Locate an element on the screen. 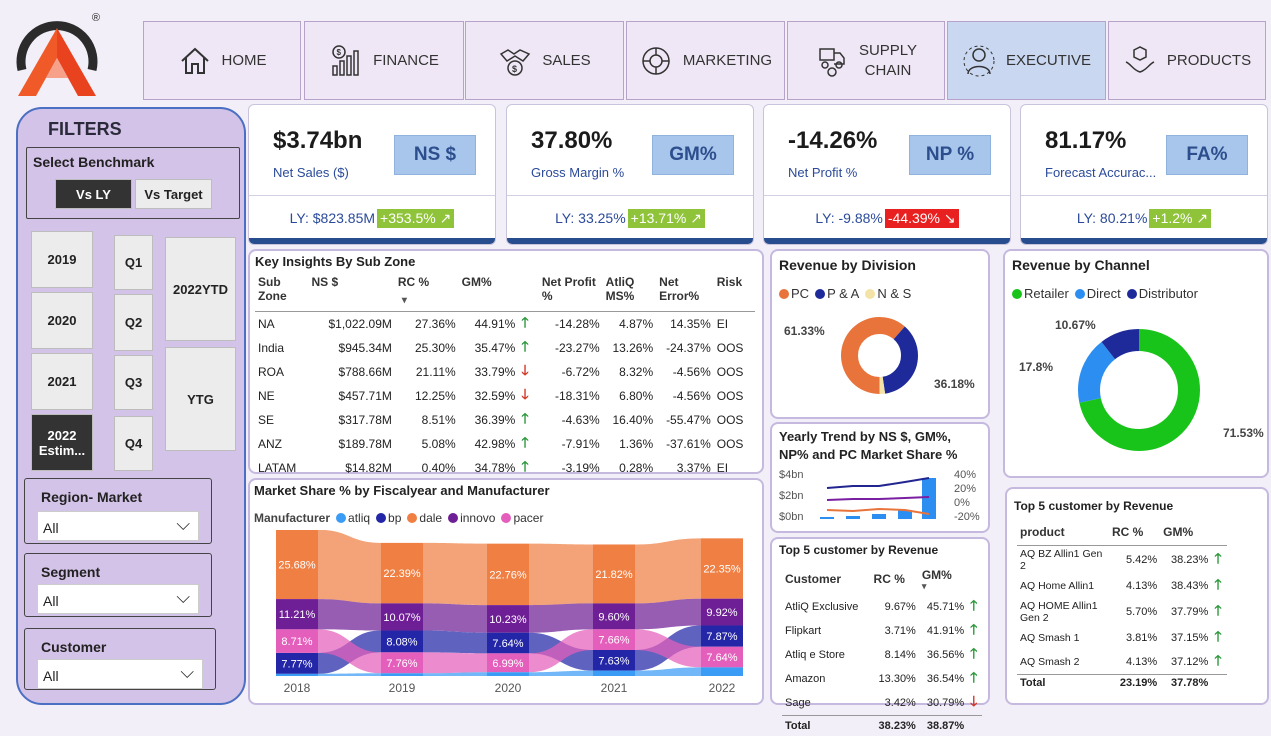 The height and width of the screenshot is (736, 1271). region-dropdown: All ⌵ is located at coordinates (118, 526).